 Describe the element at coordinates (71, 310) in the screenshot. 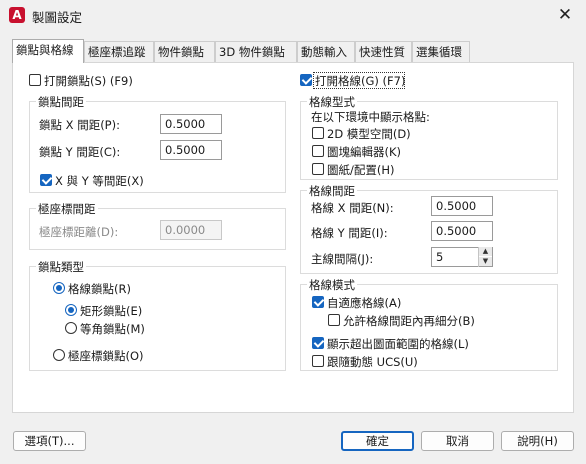

I see `rectangular-snap-radio` at that location.